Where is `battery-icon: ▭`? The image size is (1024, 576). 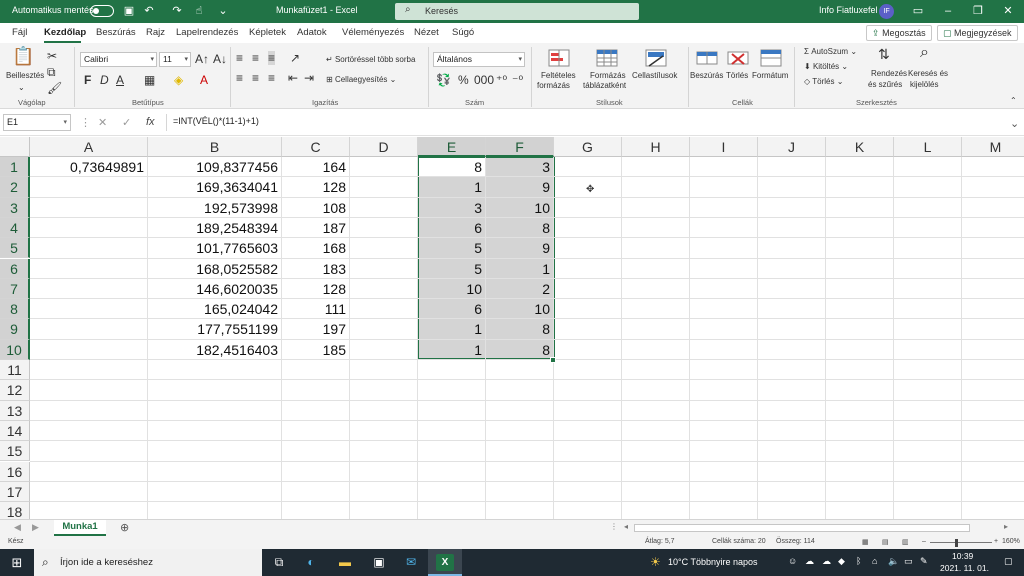 battery-icon: ▭ is located at coordinates (908, 561).